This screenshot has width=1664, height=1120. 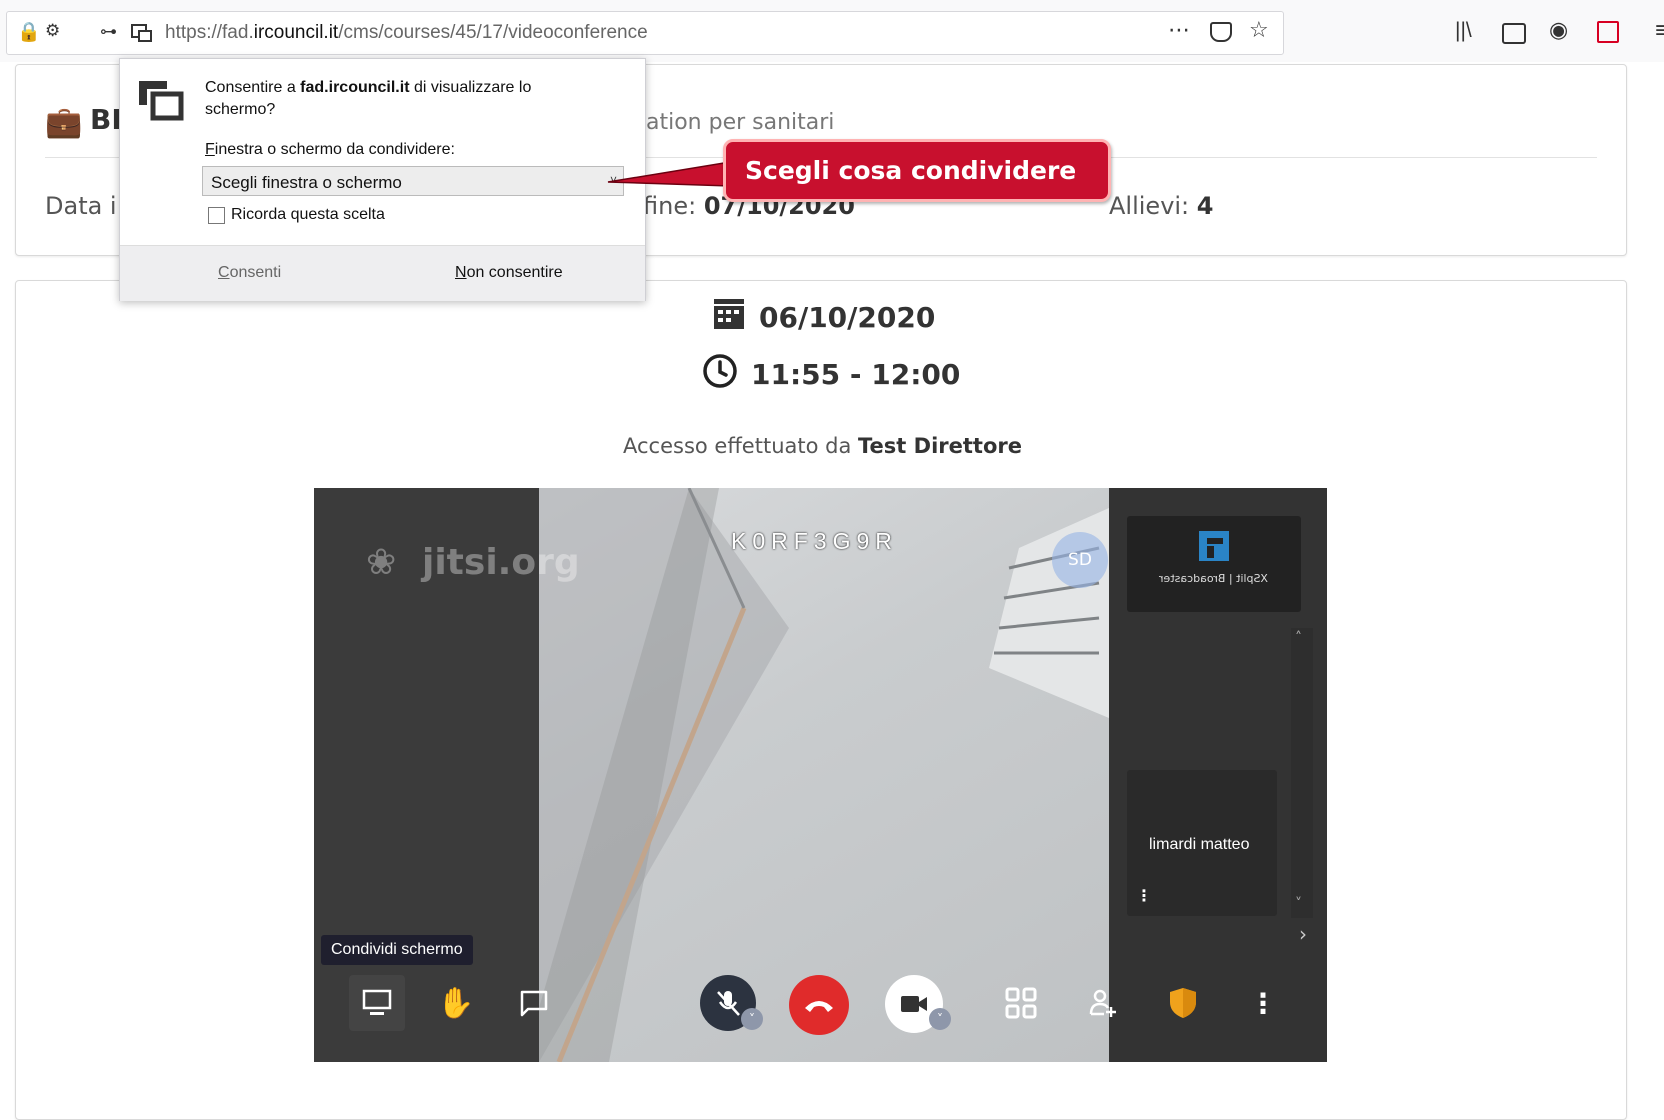 I want to click on session-time: 11:55 - 12:00, so click(x=856, y=374).